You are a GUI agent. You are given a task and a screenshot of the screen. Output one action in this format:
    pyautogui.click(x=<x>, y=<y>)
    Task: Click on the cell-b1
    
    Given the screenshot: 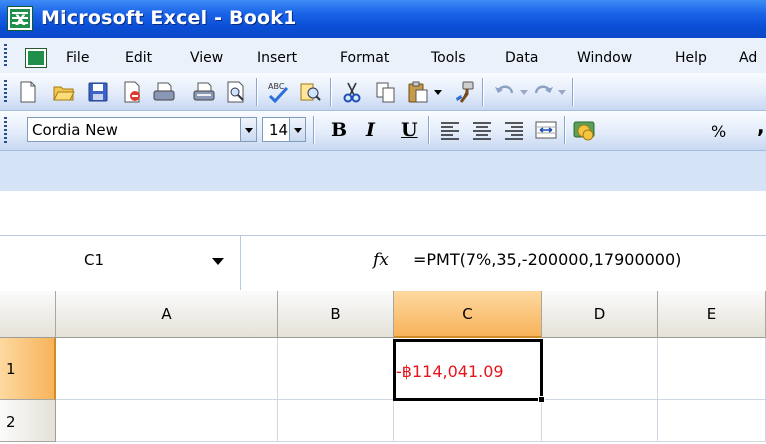 What is the action you would take?
    pyautogui.click(x=336, y=369)
    